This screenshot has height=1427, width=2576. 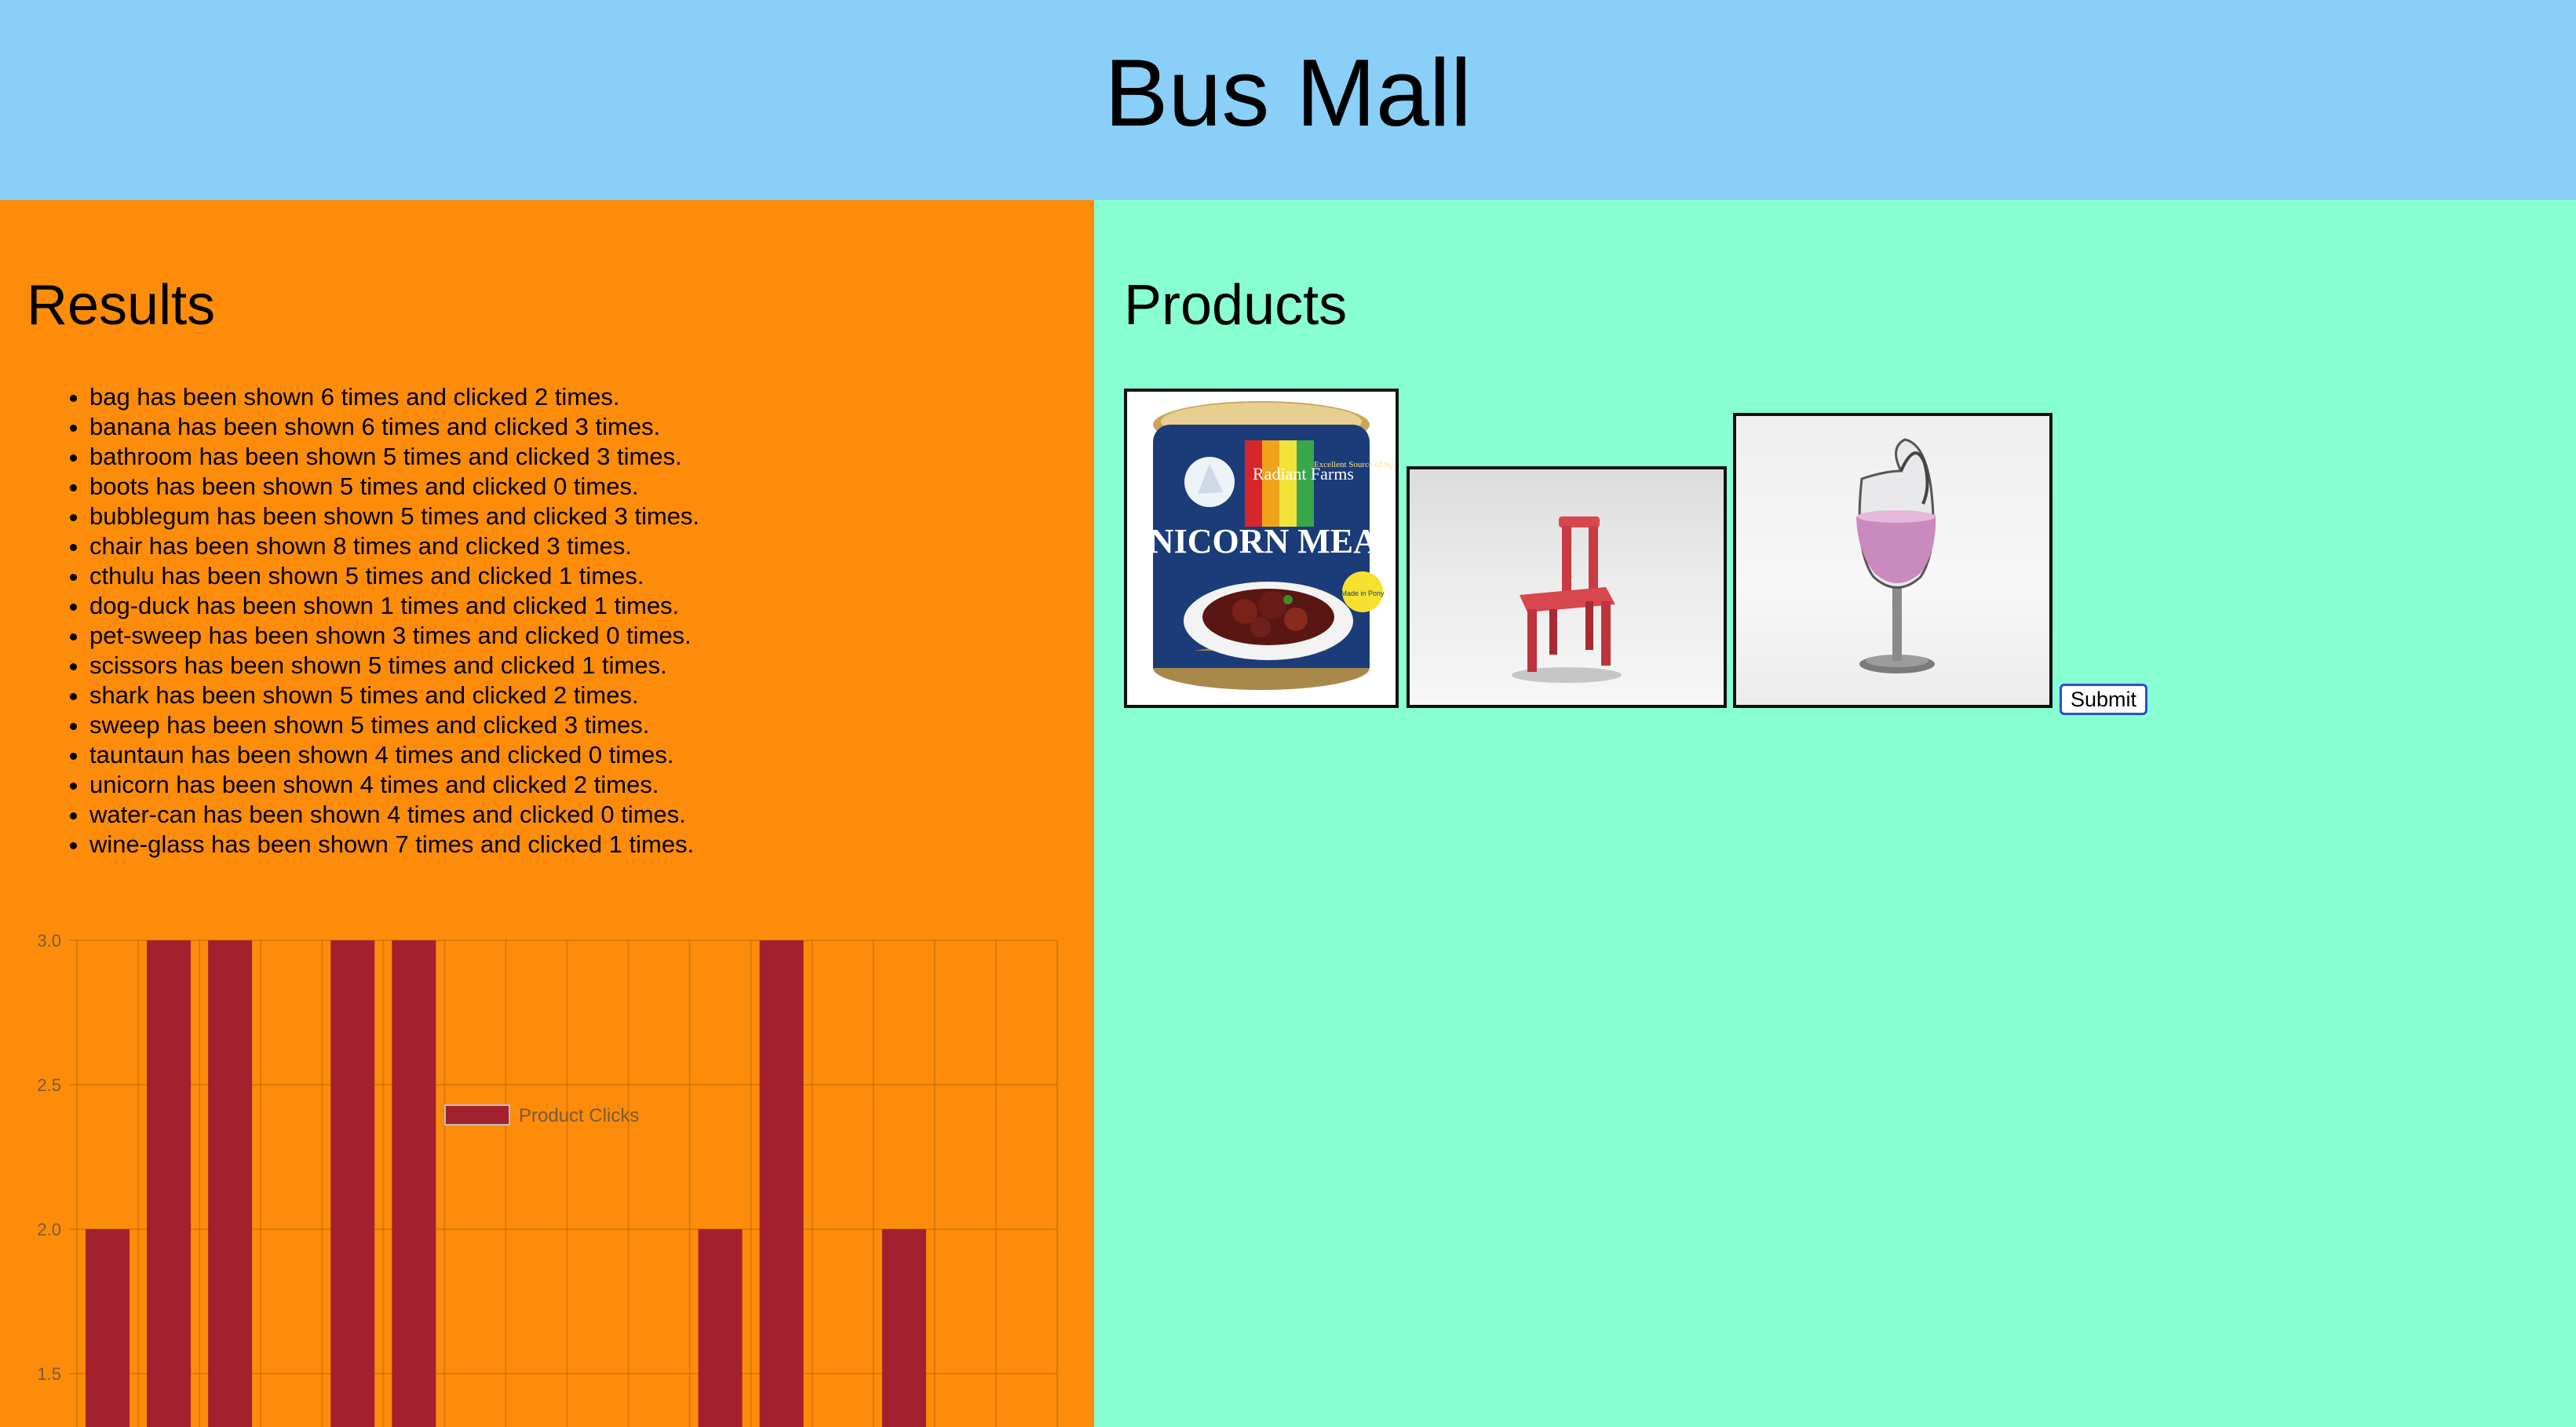 I want to click on wine-glass-image, so click(x=1896, y=555).